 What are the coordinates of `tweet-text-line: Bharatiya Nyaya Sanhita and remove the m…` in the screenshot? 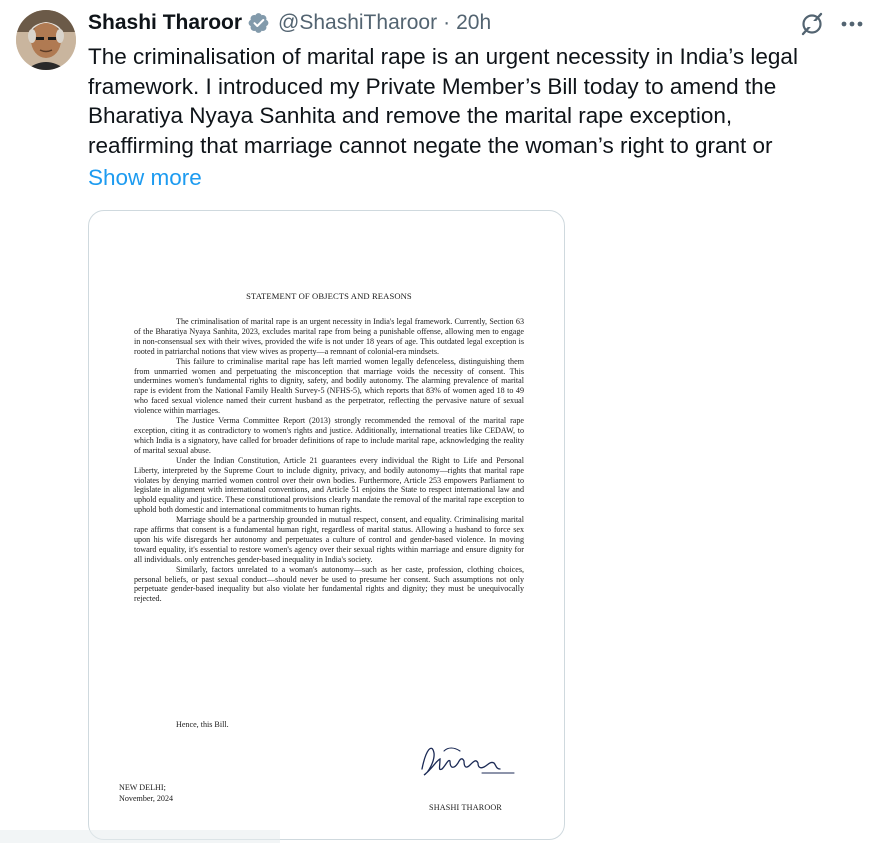 It's located at (410, 115).